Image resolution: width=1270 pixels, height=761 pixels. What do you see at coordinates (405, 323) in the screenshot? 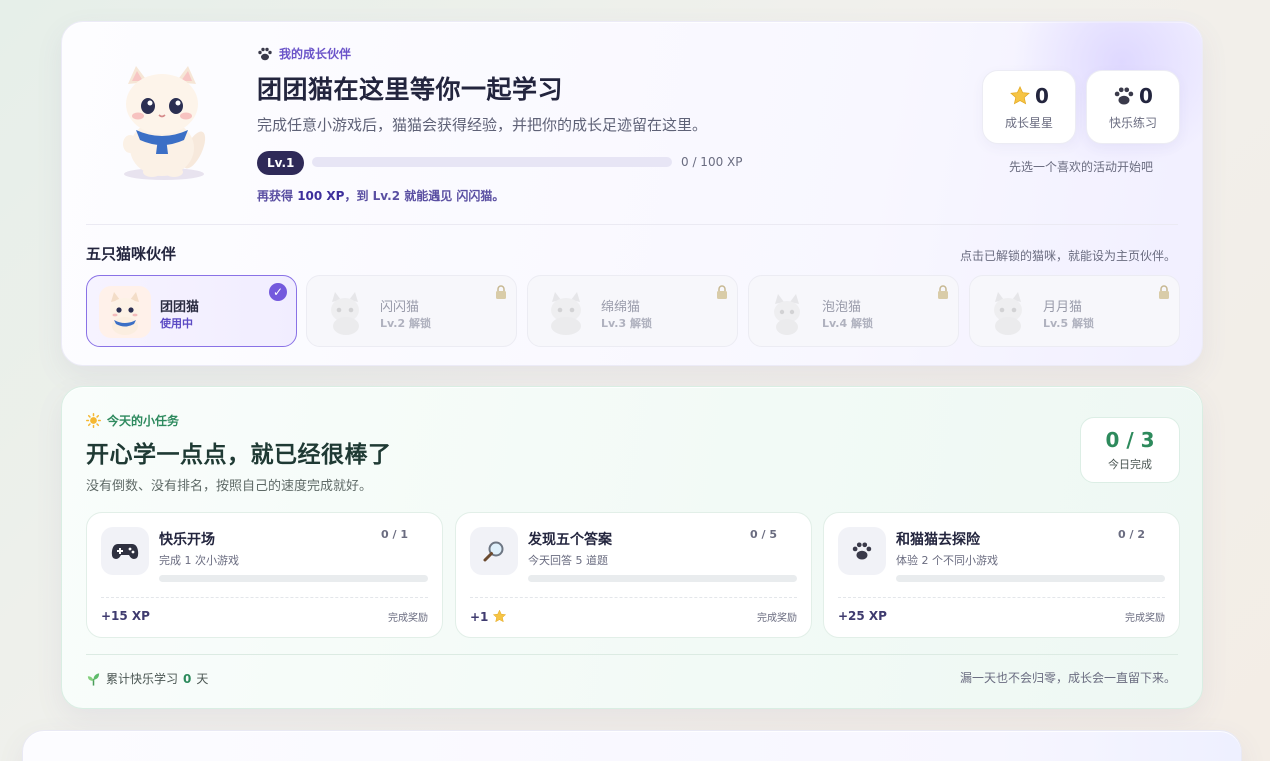
I see `cat-status: Lv.2 解锁` at bounding box center [405, 323].